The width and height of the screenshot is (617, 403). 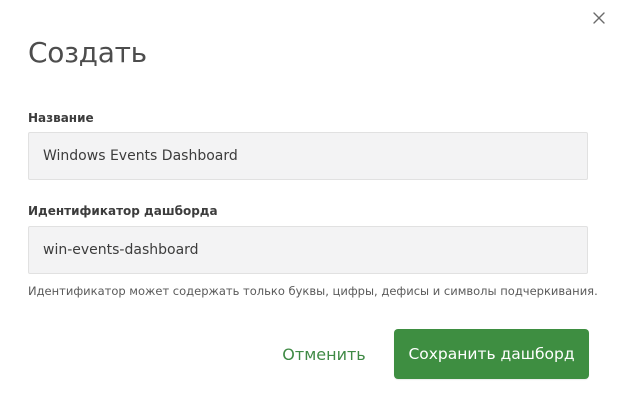 What do you see at coordinates (87, 52) in the screenshot?
I see `dialog-title: Создать` at bounding box center [87, 52].